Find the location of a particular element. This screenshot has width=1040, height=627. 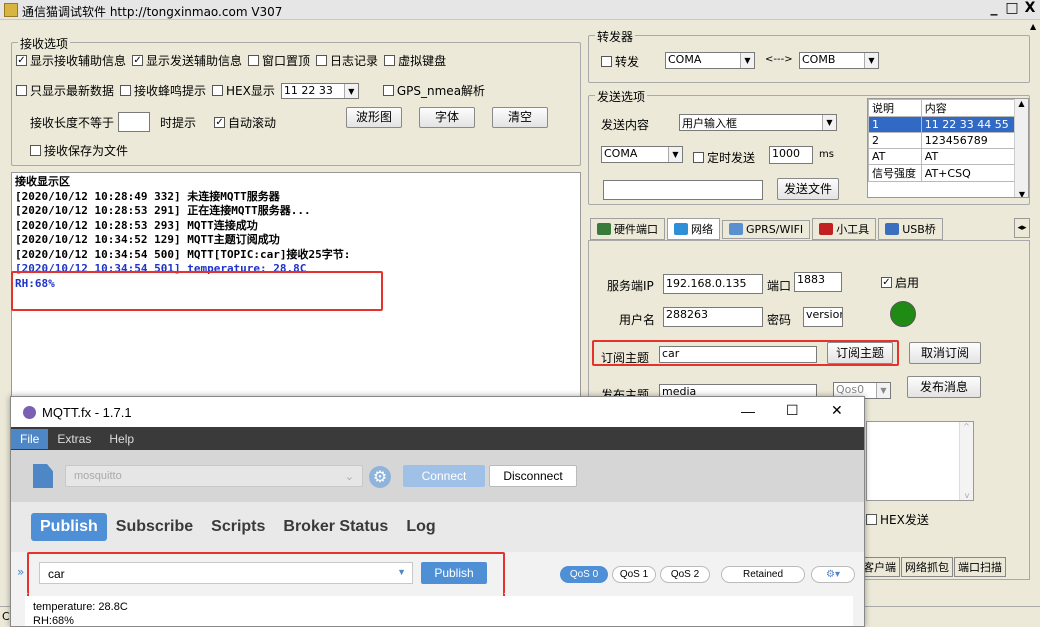

timer-checkbox: 定时发送 is located at coordinates (724, 157).